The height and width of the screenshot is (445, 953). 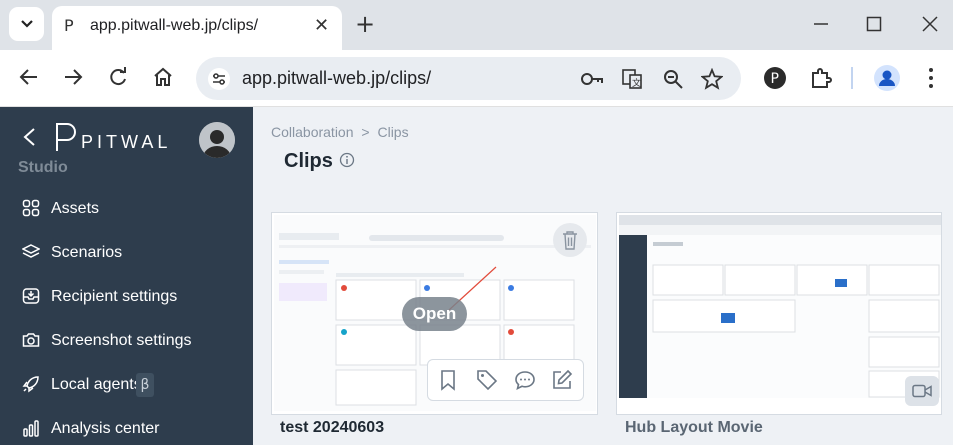 What do you see at coordinates (636, 83) in the screenshot?
I see `svg-text: 文` at bounding box center [636, 83].